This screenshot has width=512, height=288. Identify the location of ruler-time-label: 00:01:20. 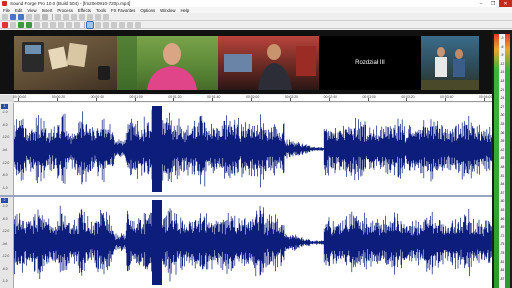
(175, 97).